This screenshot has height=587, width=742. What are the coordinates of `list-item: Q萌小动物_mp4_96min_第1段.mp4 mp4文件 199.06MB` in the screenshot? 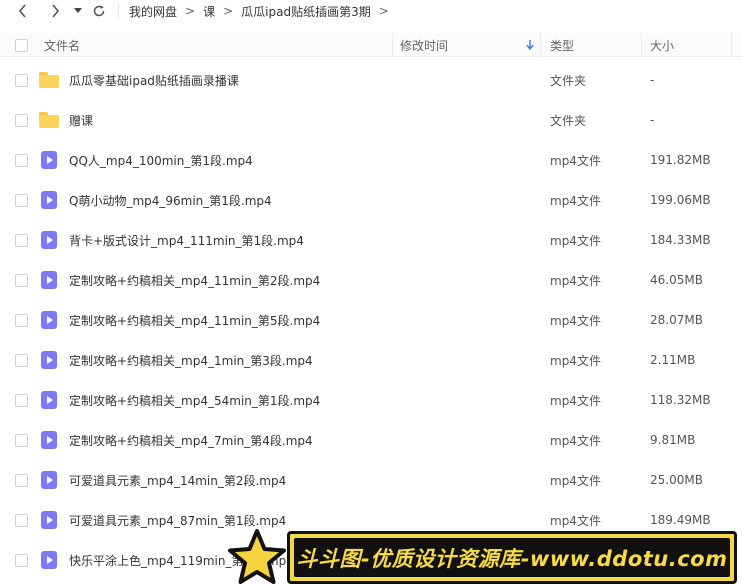 It's located at (371, 200).